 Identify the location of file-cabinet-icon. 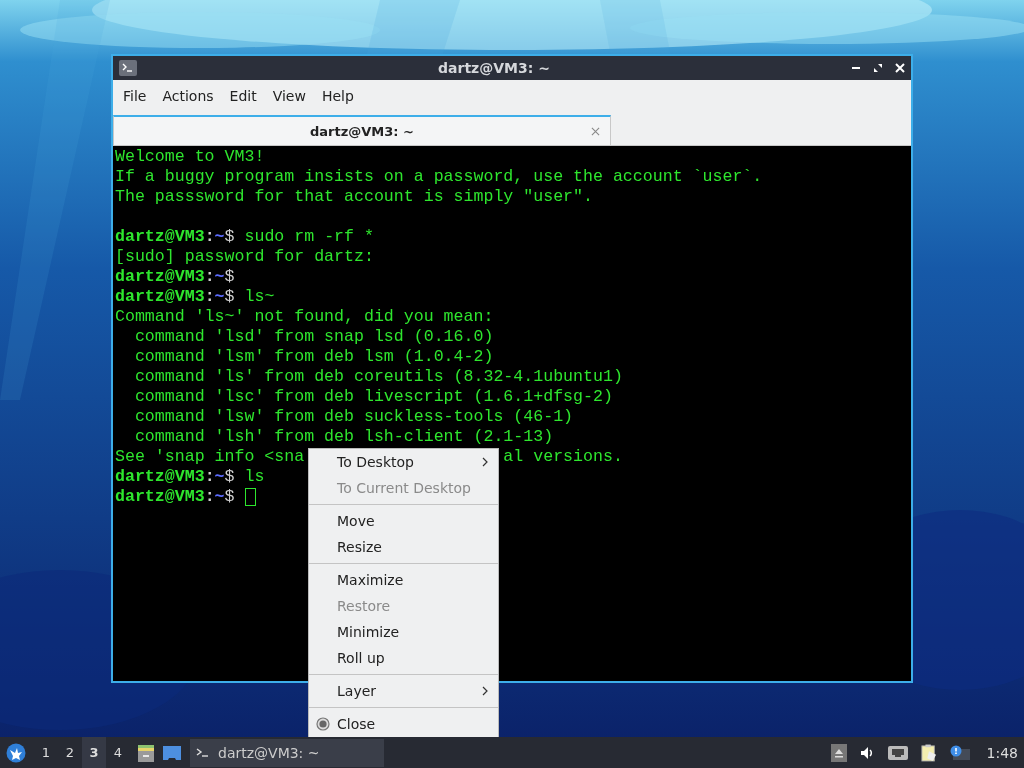
(146, 752).